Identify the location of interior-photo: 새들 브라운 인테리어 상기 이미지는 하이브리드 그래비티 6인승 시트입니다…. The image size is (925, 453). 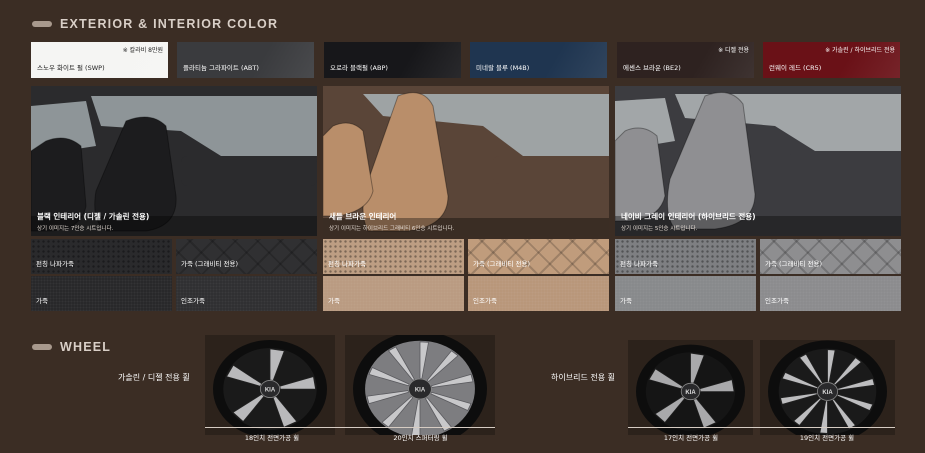
(466, 161).